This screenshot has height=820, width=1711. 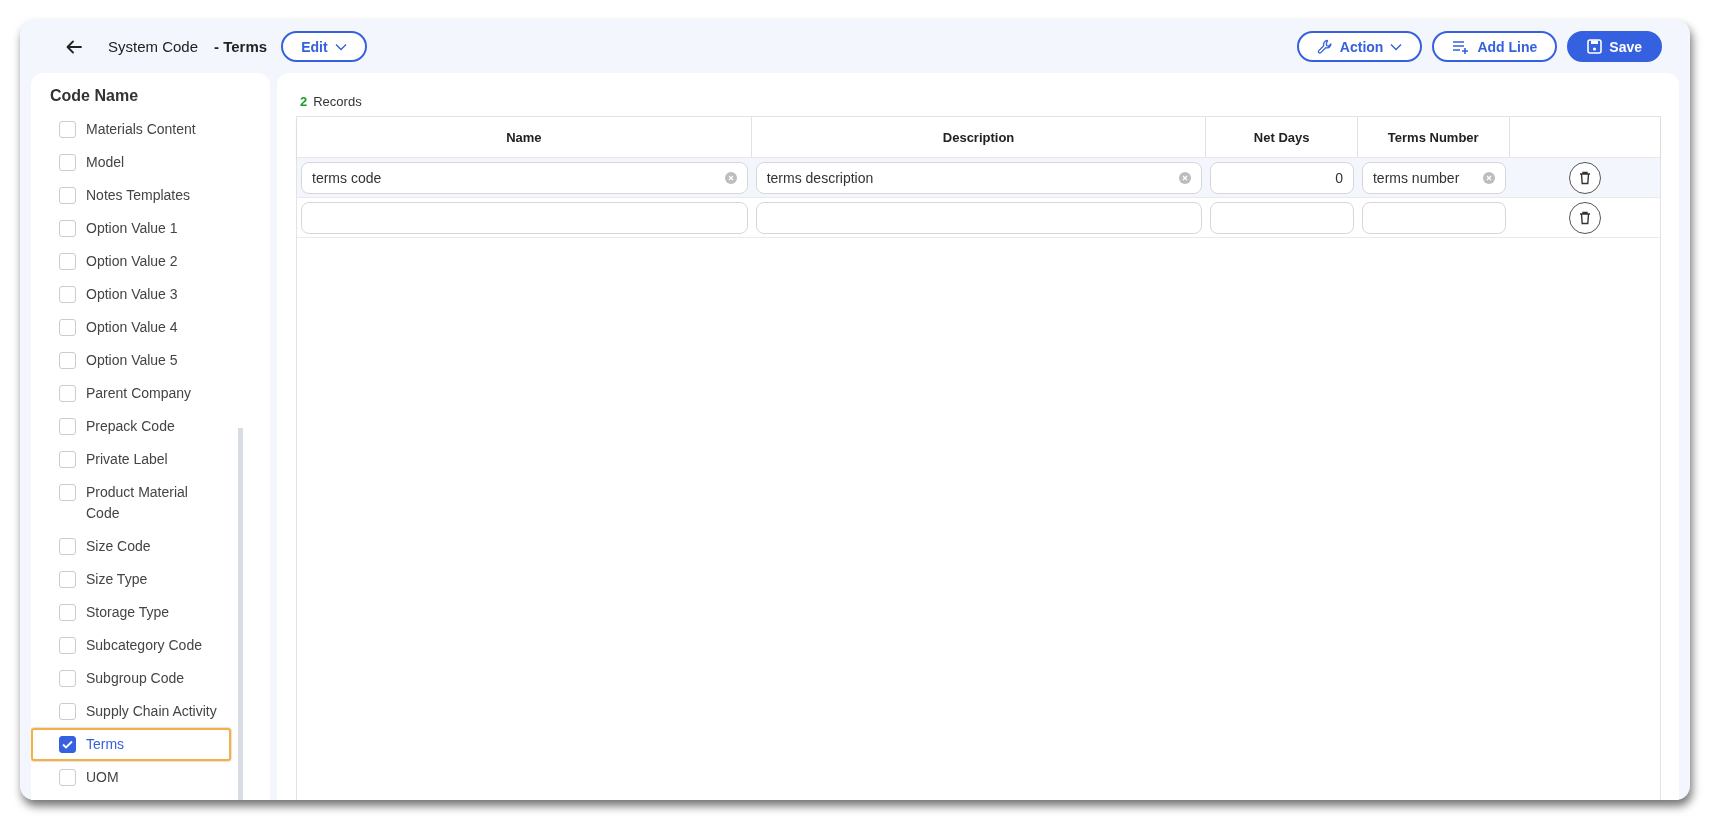 What do you see at coordinates (524, 177) in the screenshot?
I see `input-field: terms code` at bounding box center [524, 177].